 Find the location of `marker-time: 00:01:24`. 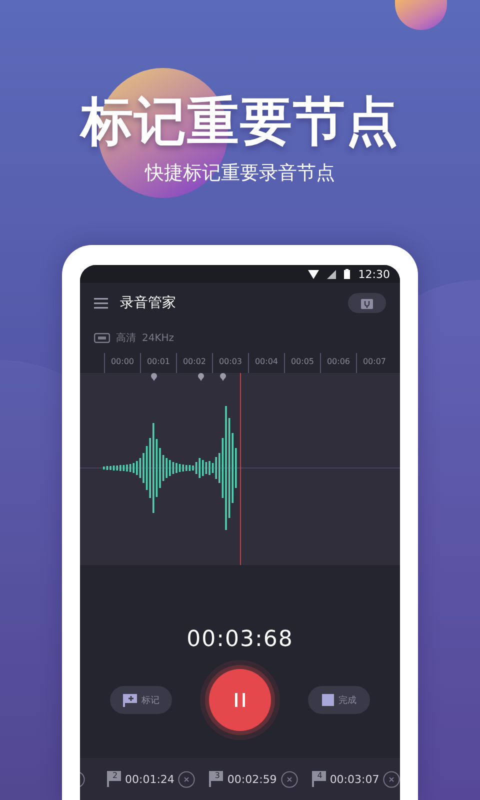

marker-time: 00:01:24 is located at coordinates (149, 779).